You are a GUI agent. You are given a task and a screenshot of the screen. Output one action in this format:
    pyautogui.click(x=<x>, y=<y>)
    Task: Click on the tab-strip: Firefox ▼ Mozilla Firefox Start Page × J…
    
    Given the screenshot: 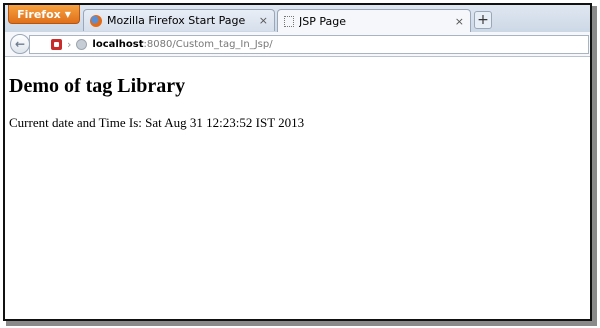 What is the action you would take?
    pyautogui.click(x=297, y=18)
    